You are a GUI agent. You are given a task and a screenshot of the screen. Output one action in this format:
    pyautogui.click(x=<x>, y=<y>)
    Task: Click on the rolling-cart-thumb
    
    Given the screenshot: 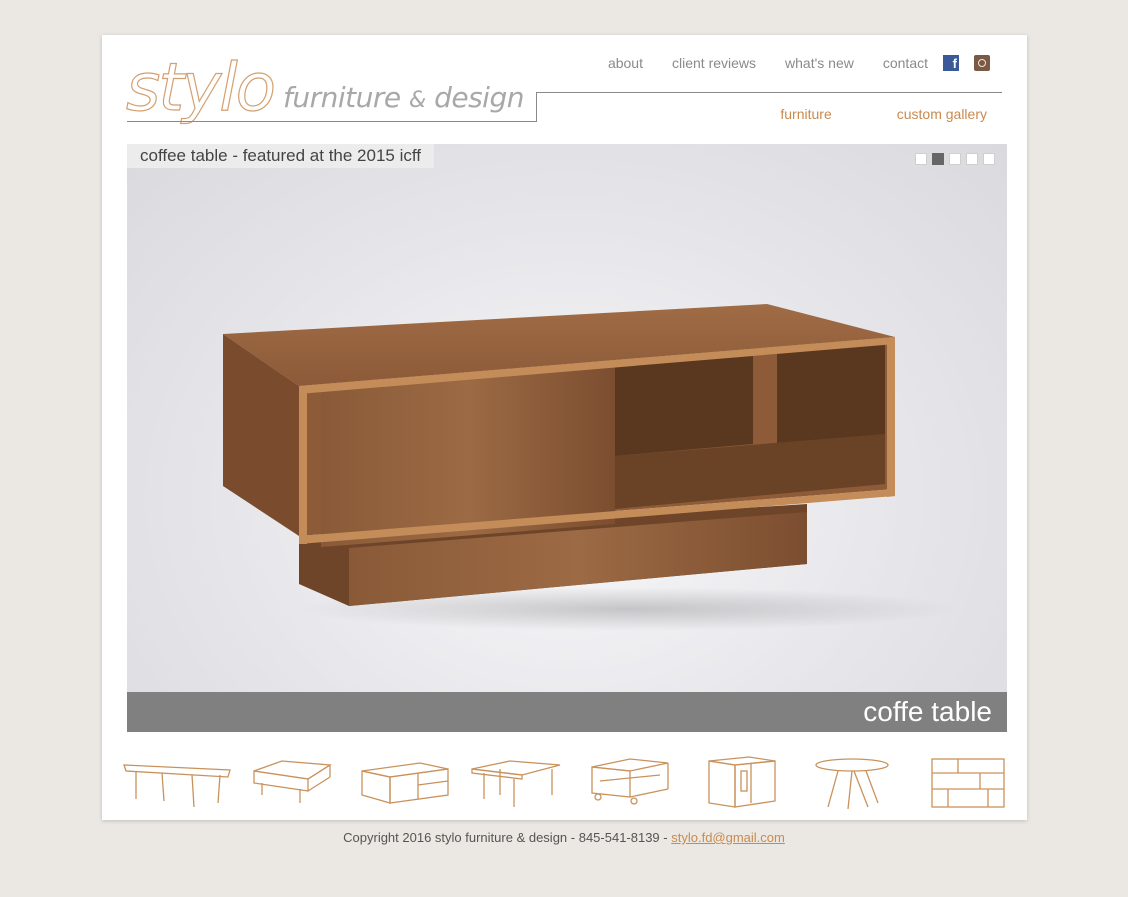 What is the action you would take?
    pyautogui.click(x=630, y=783)
    